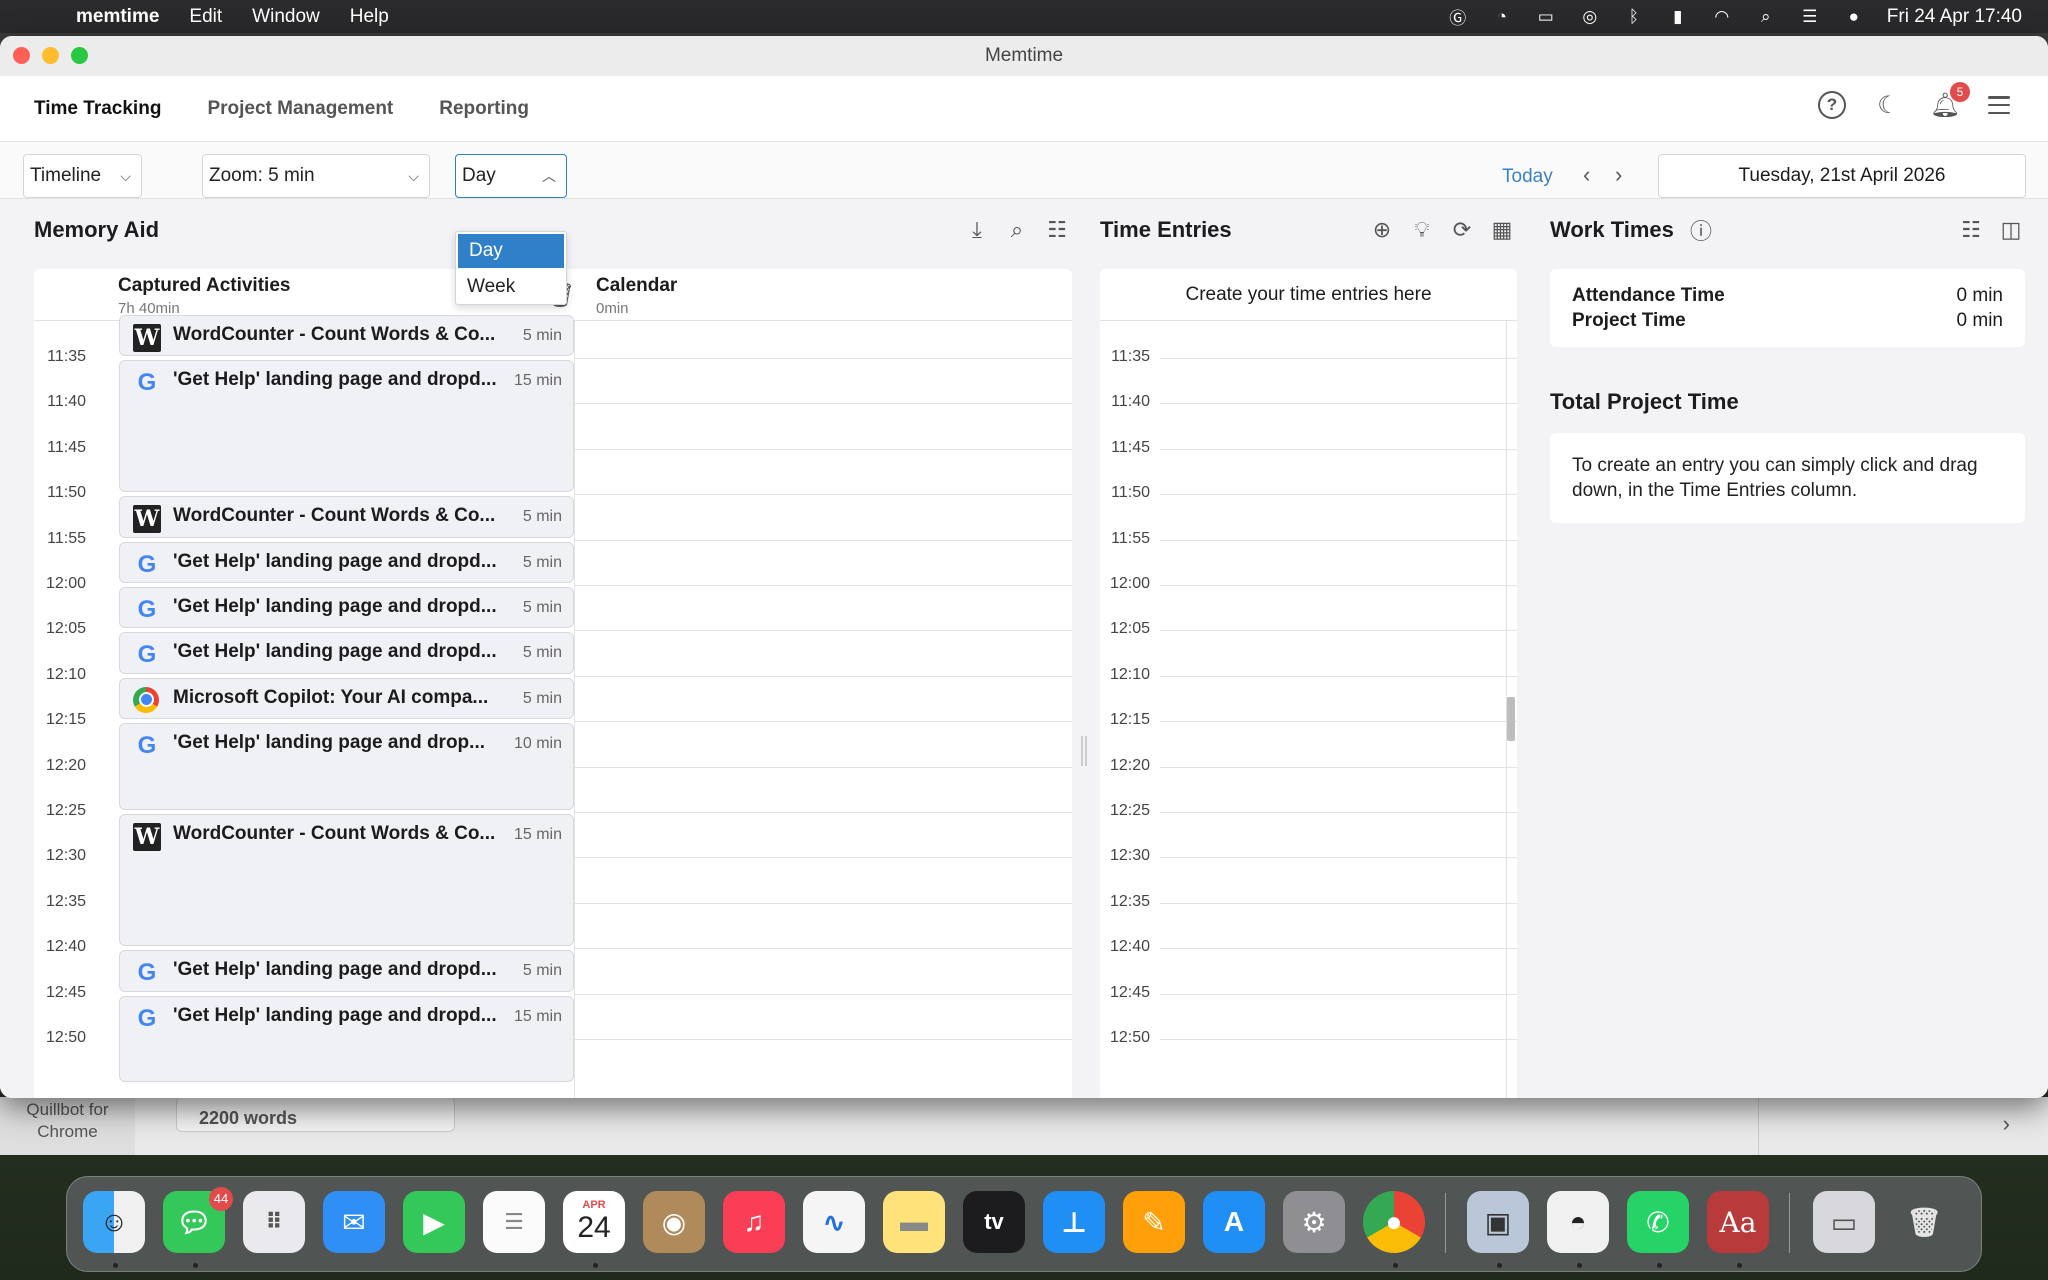 The height and width of the screenshot is (1280, 2048). What do you see at coordinates (834, 1222) in the screenshot?
I see `freeform-icon: ∿` at bounding box center [834, 1222].